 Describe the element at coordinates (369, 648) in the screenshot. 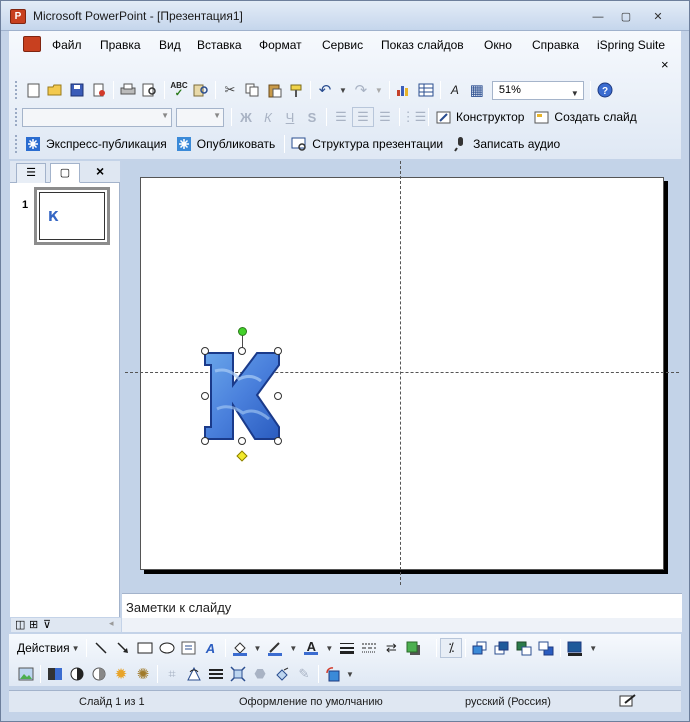

I see `dash-style-icon` at that location.